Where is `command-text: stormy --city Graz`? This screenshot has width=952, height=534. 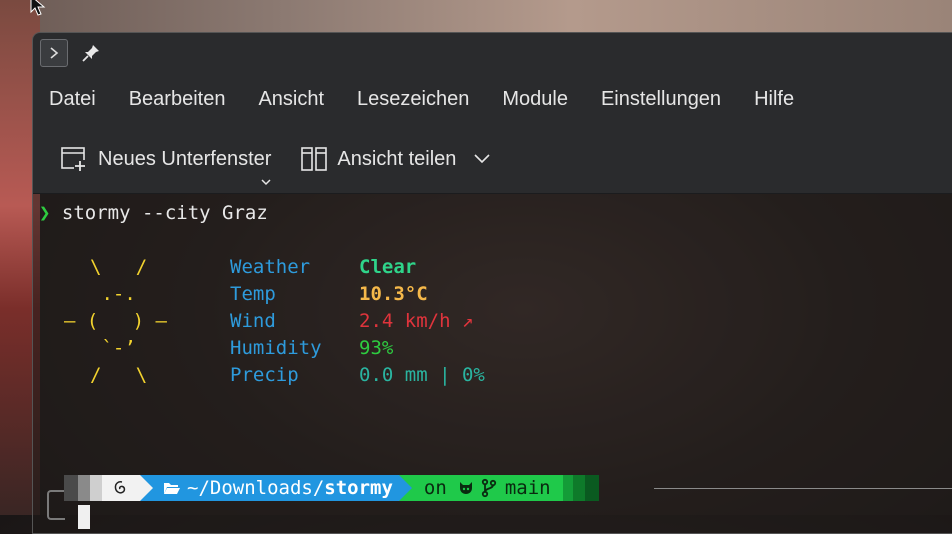
command-text: stormy --city Graz is located at coordinates (164, 213).